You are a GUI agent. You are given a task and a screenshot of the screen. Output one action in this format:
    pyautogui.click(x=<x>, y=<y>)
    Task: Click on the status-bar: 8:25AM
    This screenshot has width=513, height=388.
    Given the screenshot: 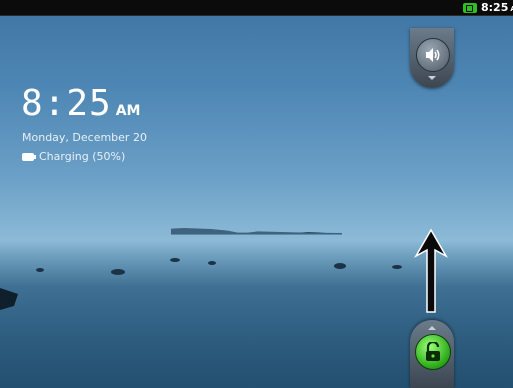 What is the action you would take?
    pyautogui.click(x=256, y=8)
    